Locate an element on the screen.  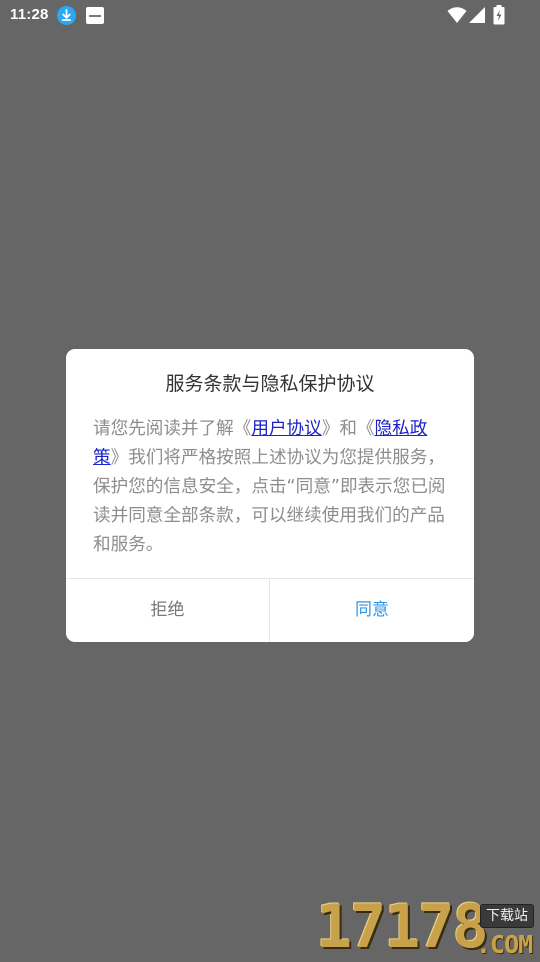
message-middle: 》和《 is located at coordinates (348, 429).